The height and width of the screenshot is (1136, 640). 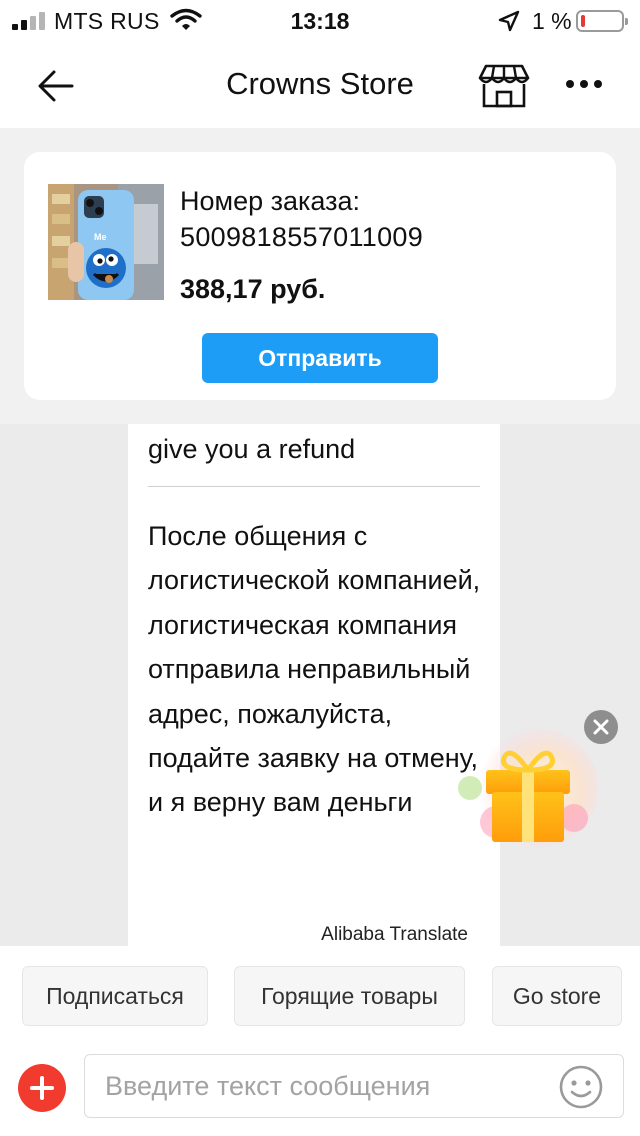 I want to click on quick-reply-subscribe: Подписаться, so click(x=115, y=996).